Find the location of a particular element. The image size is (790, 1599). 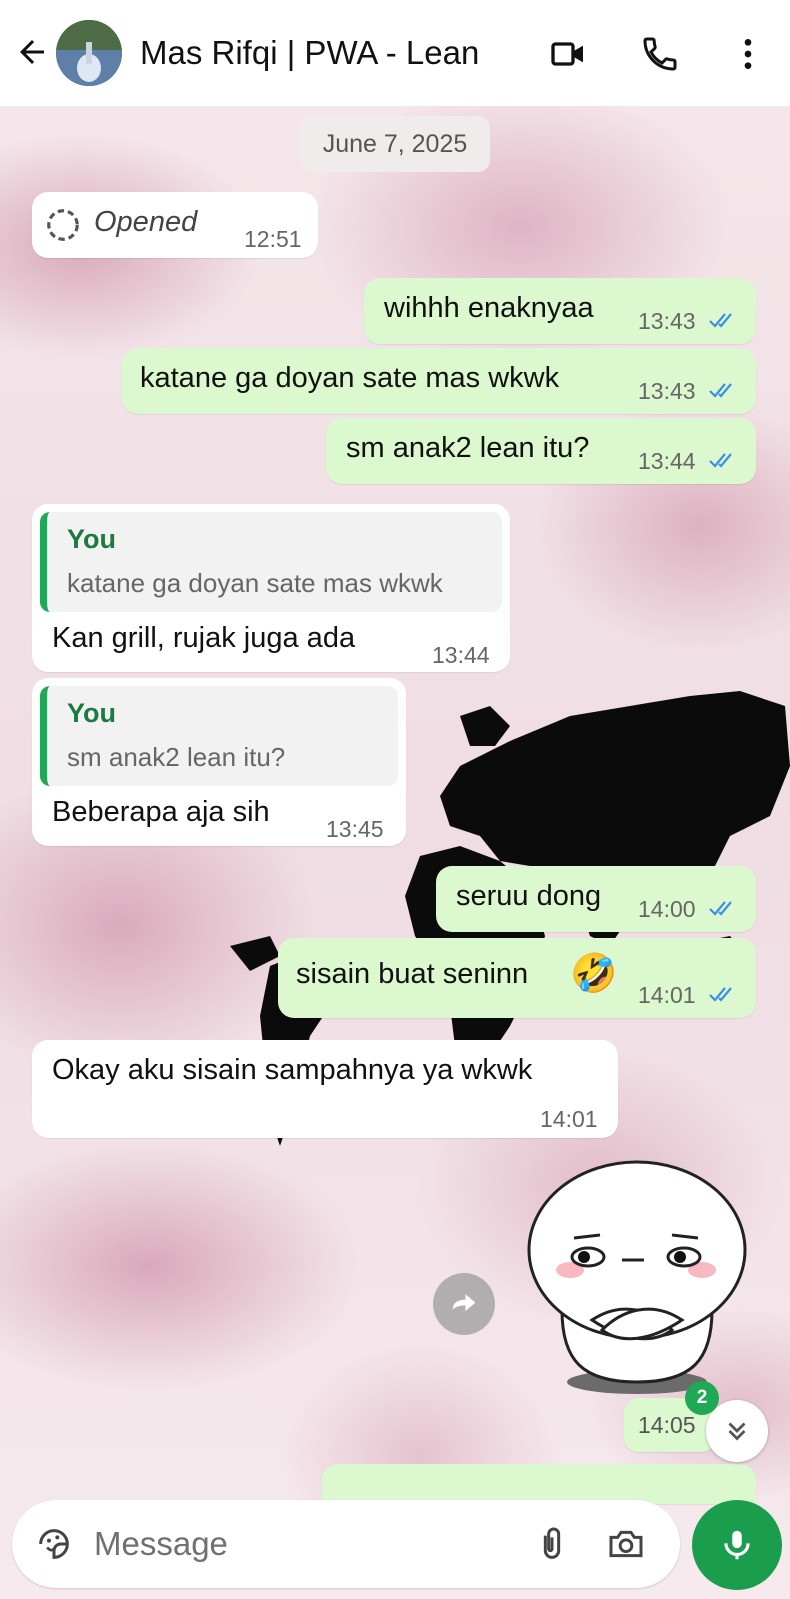

forward-button is located at coordinates (464, 1304).